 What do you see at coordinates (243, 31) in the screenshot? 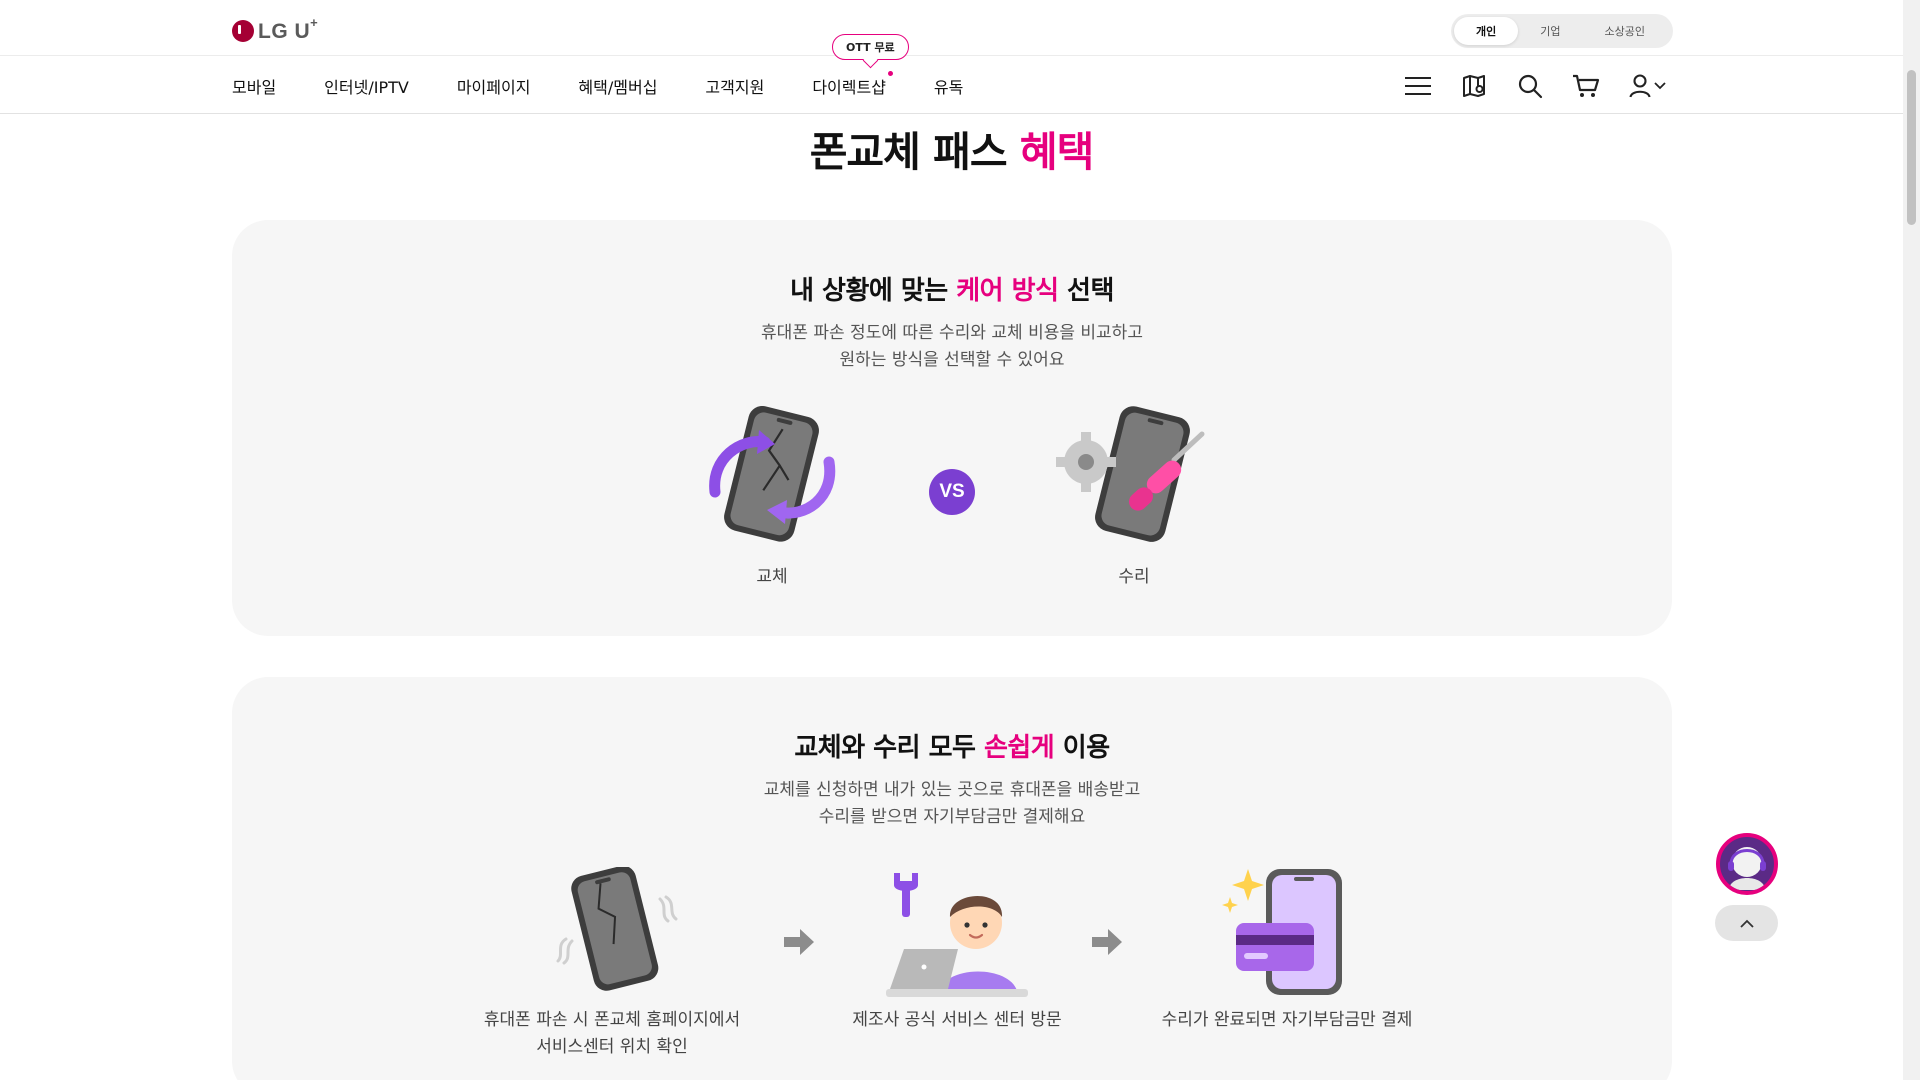
I see `lg-logo-icon` at bounding box center [243, 31].